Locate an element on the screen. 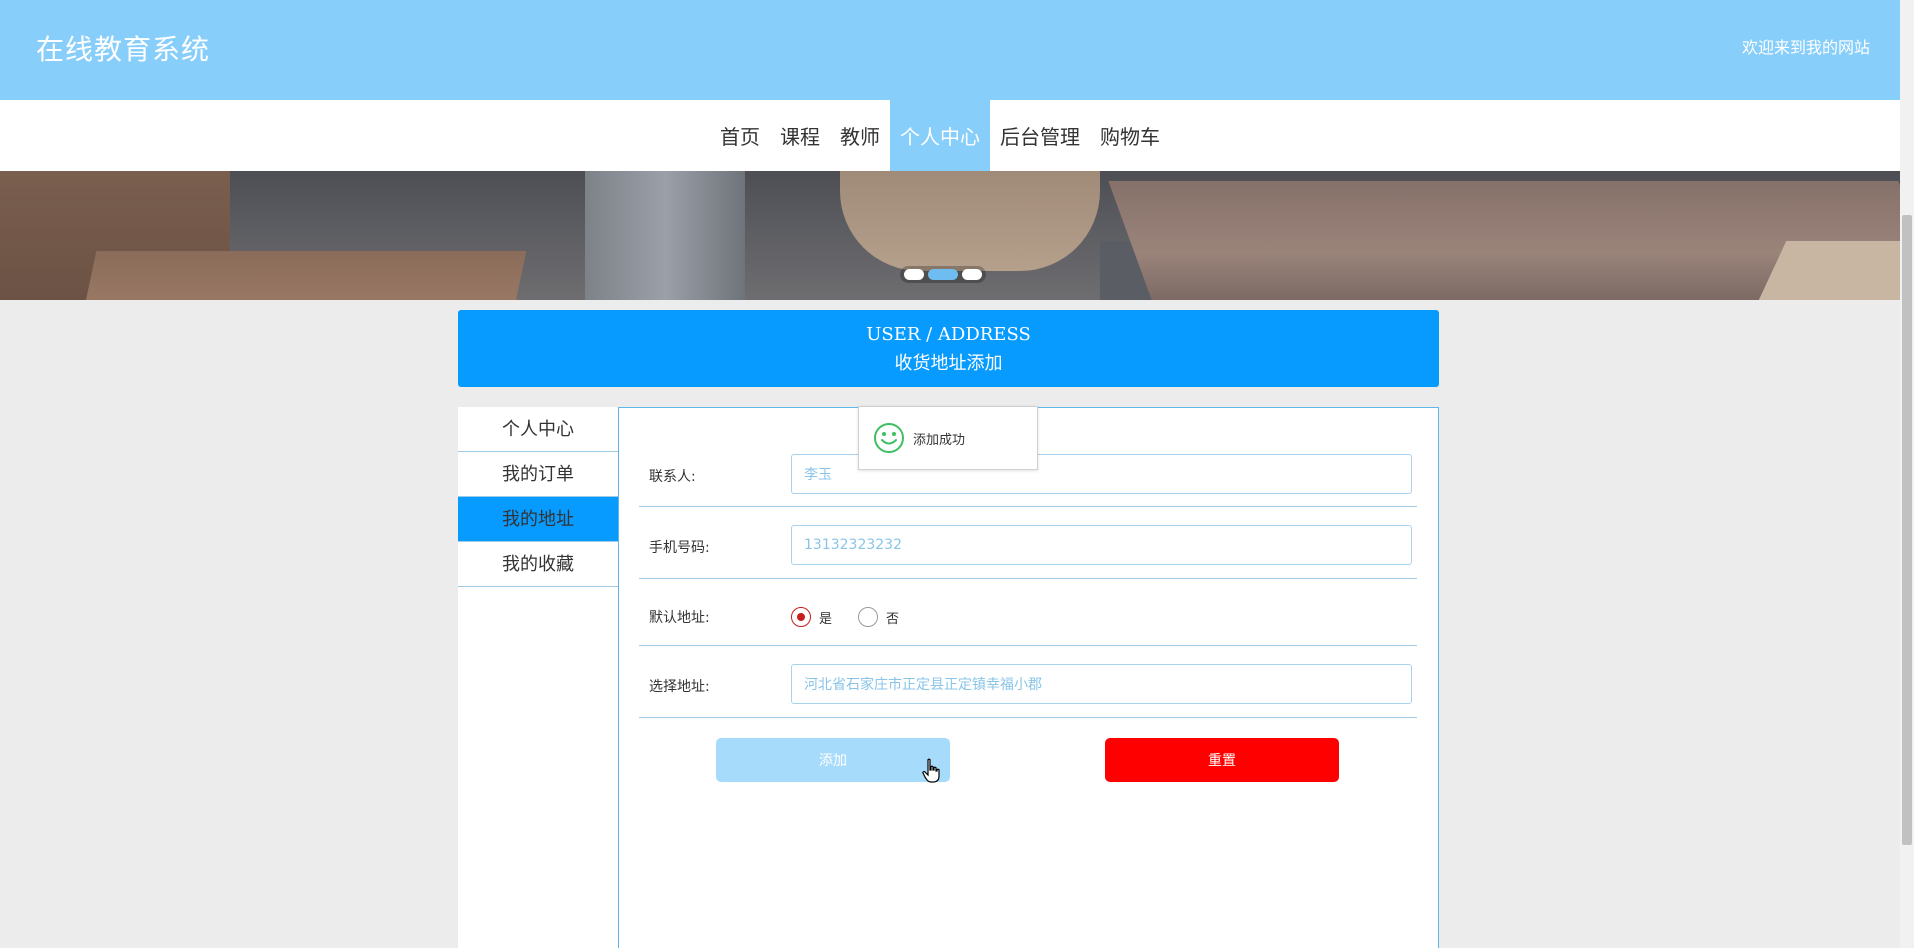  contact-label: 联系人: is located at coordinates (672, 477).